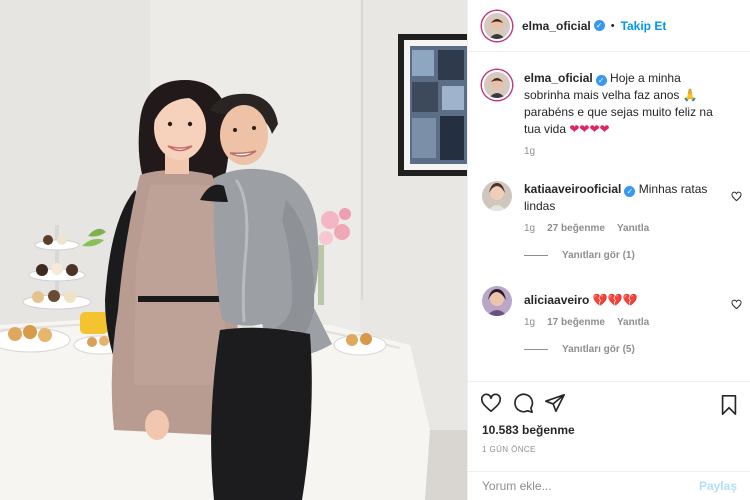 The width and height of the screenshot is (750, 500). What do you see at coordinates (622, 198) in the screenshot?
I see `comment-text: katiaaveirooficial ✓ Minhas ratas lindas` at bounding box center [622, 198].